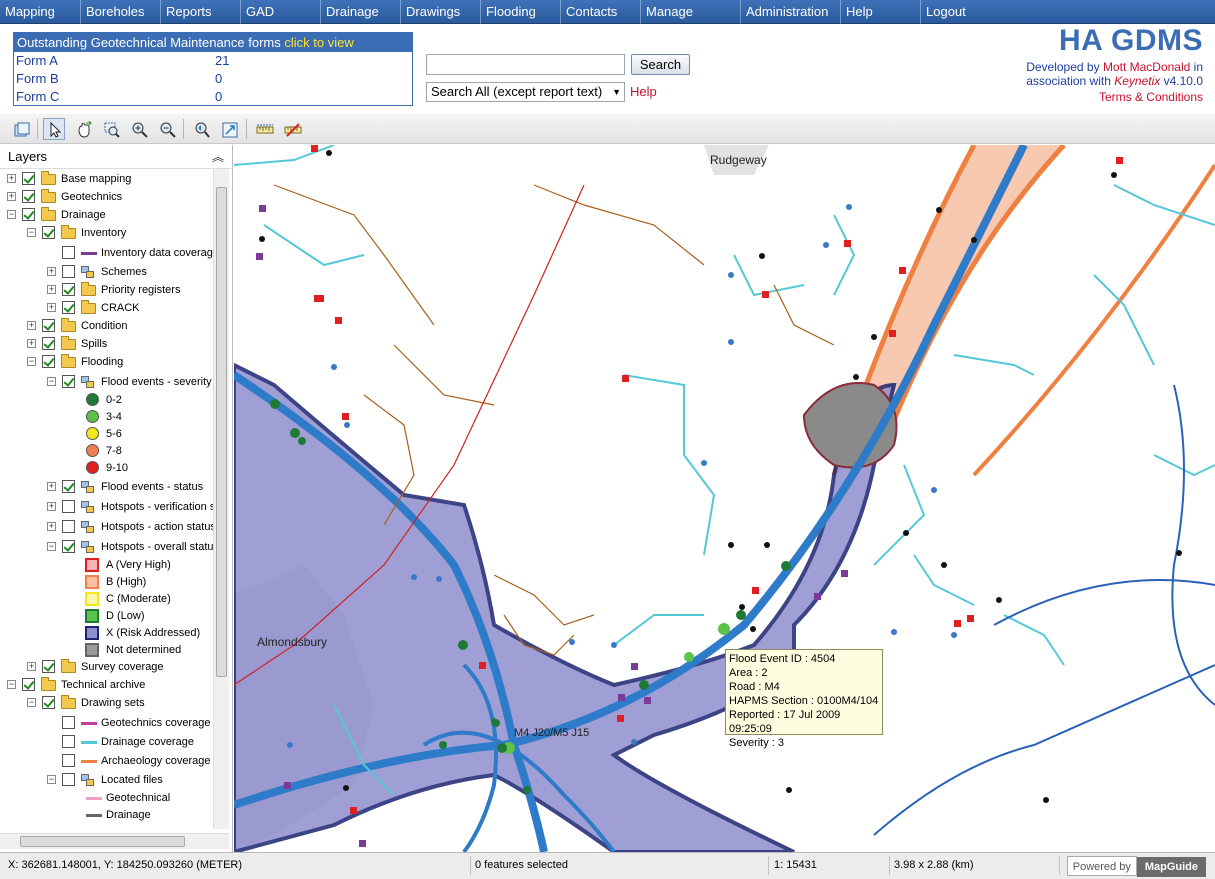  What do you see at coordinates (318, 42) in the screenshot?
I see `click-to-view-link: click to view` at bounding box center [318, 42].